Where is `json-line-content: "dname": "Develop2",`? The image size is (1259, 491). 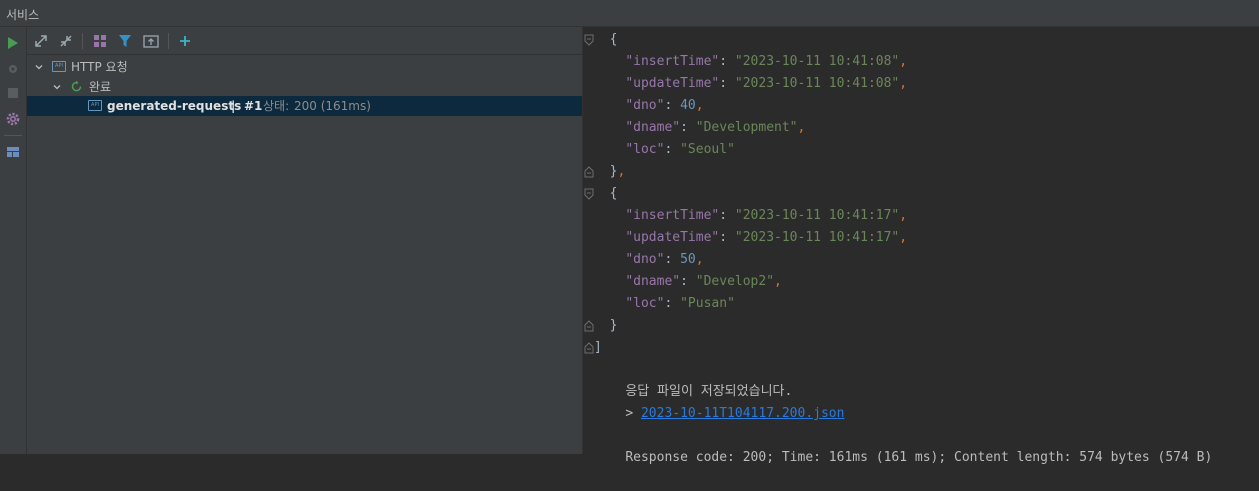
json-line-content: "dname": "Develop2", is located at coordinates (688, 282).